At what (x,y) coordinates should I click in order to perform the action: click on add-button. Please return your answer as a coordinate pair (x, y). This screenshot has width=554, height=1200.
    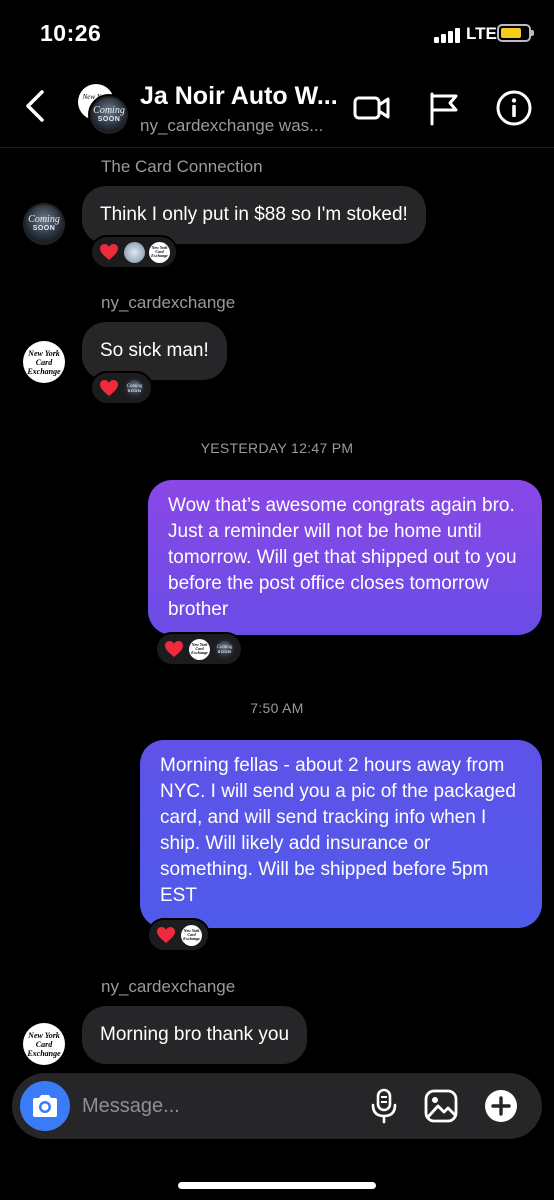
    Looking at the image, I should click on (501, 1106).